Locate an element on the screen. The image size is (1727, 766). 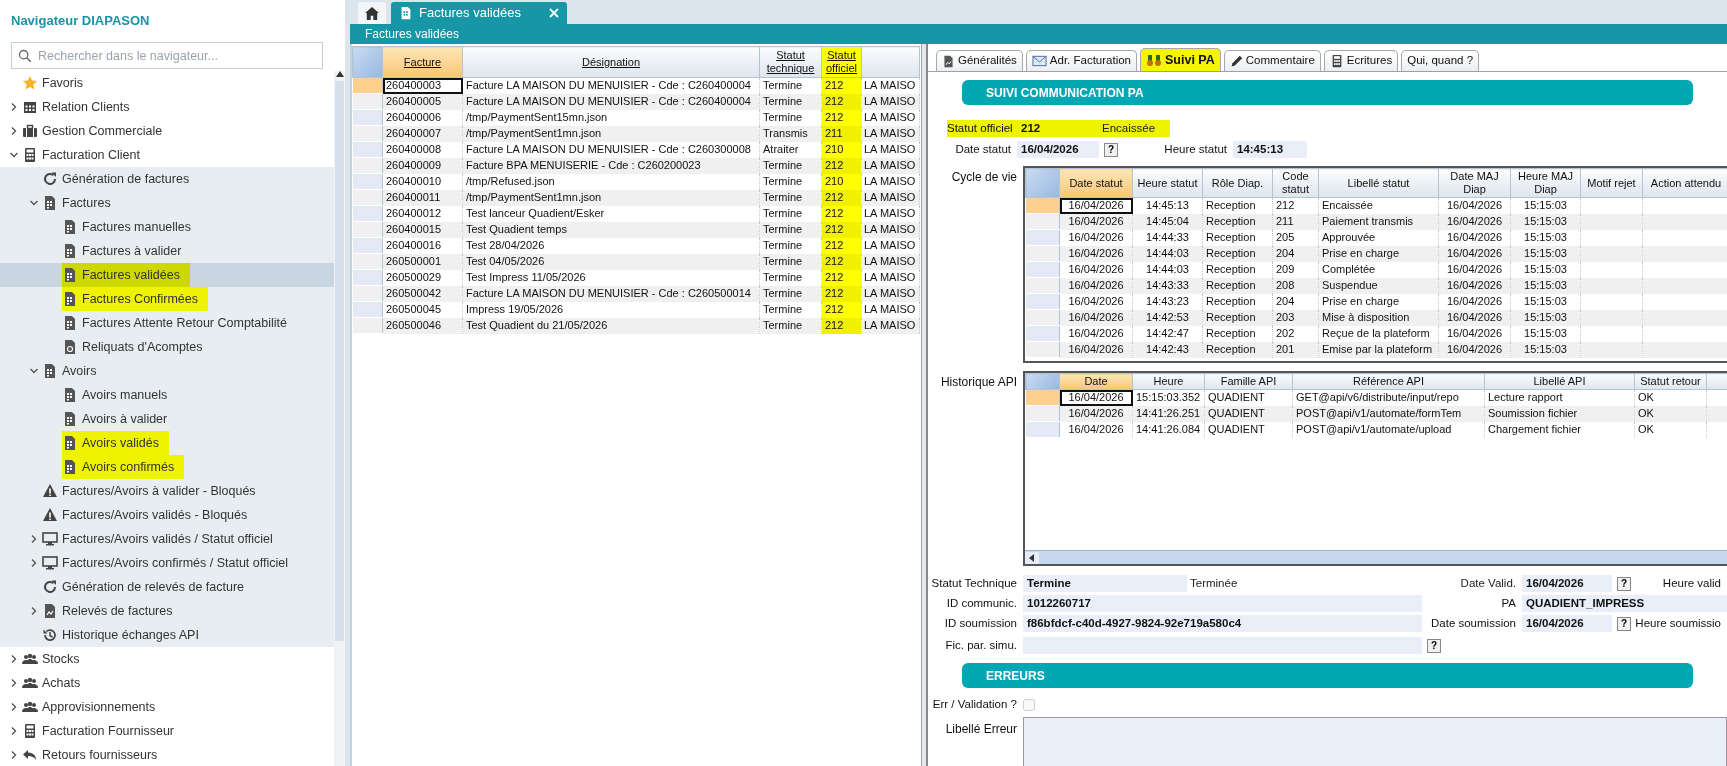
tree-item: Factures/Avoirs validés / Statut officiel is located at coordinates (167, 539).